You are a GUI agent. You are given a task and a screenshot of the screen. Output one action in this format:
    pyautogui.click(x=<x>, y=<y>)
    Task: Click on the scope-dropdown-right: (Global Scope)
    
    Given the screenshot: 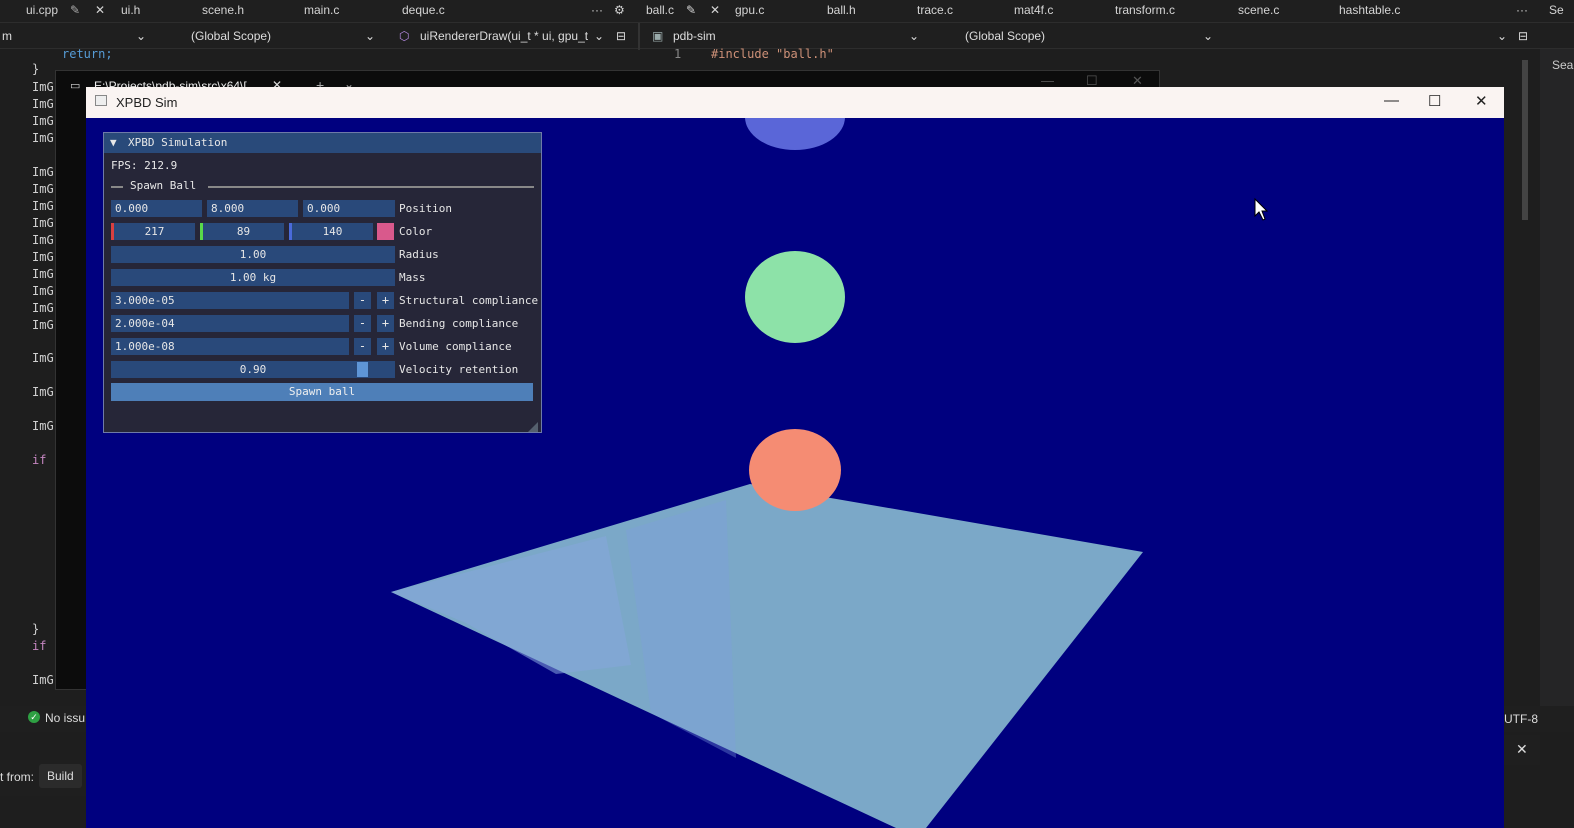 What is the action you would take?
    pyautogui.click(x=1005, y=36)
    